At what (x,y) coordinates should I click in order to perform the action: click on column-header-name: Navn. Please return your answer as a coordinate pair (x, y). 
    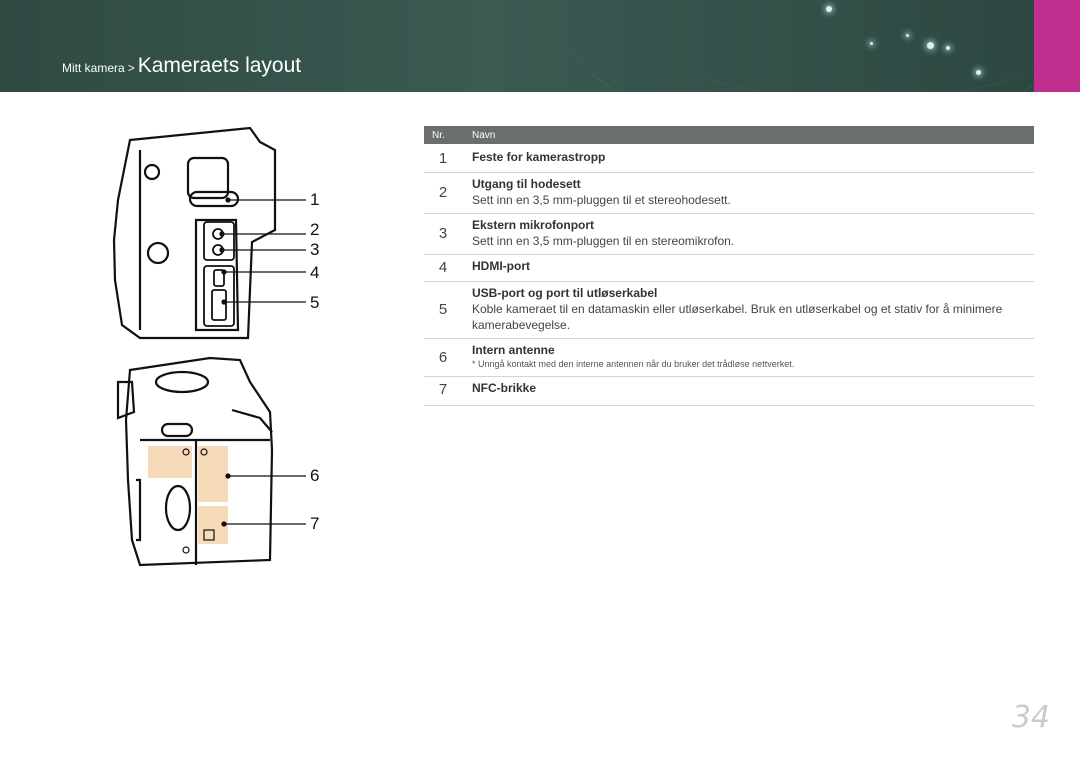
    Looking at the image, I should click on (484, 135).